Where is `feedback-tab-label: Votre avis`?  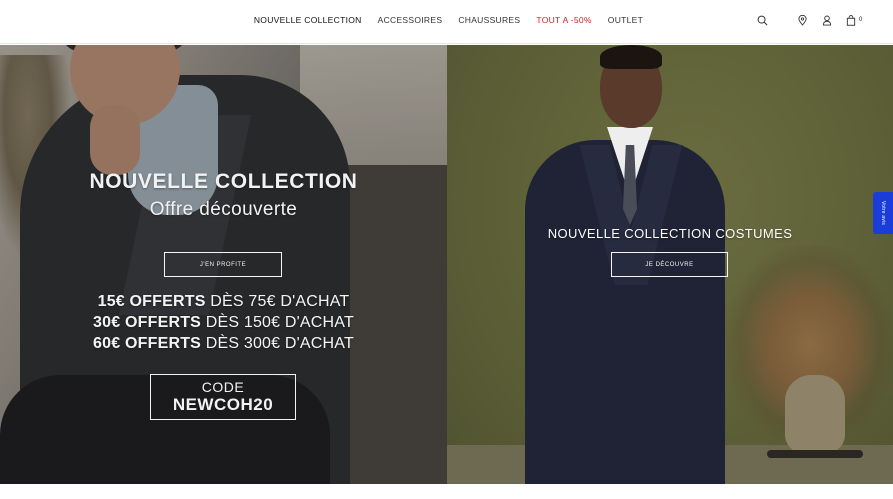
feedback-tab-label: Votre avis is located at coordinates (883, 213).